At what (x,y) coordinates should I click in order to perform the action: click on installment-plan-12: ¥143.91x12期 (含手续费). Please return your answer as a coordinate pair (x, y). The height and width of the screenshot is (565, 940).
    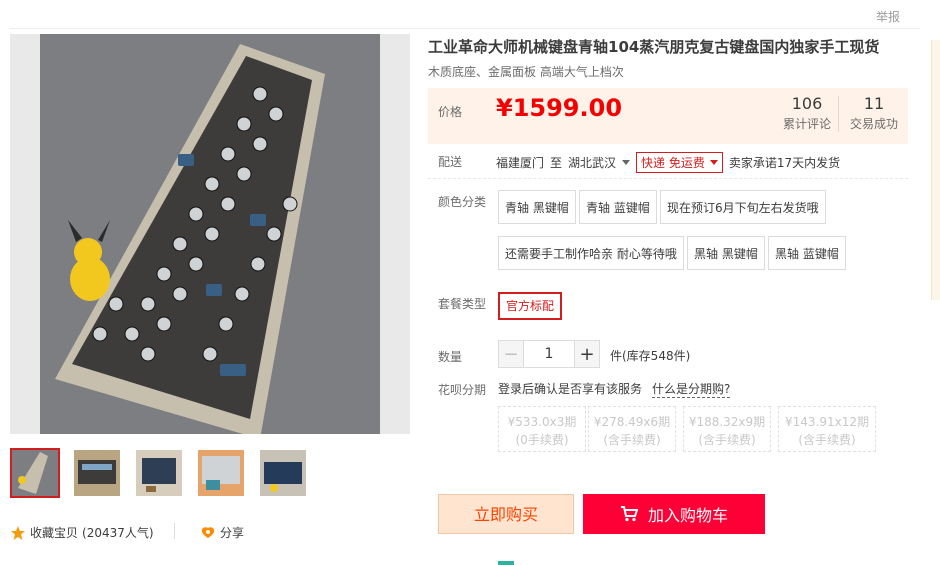
    Looking at the image, I should click on (827, 429).